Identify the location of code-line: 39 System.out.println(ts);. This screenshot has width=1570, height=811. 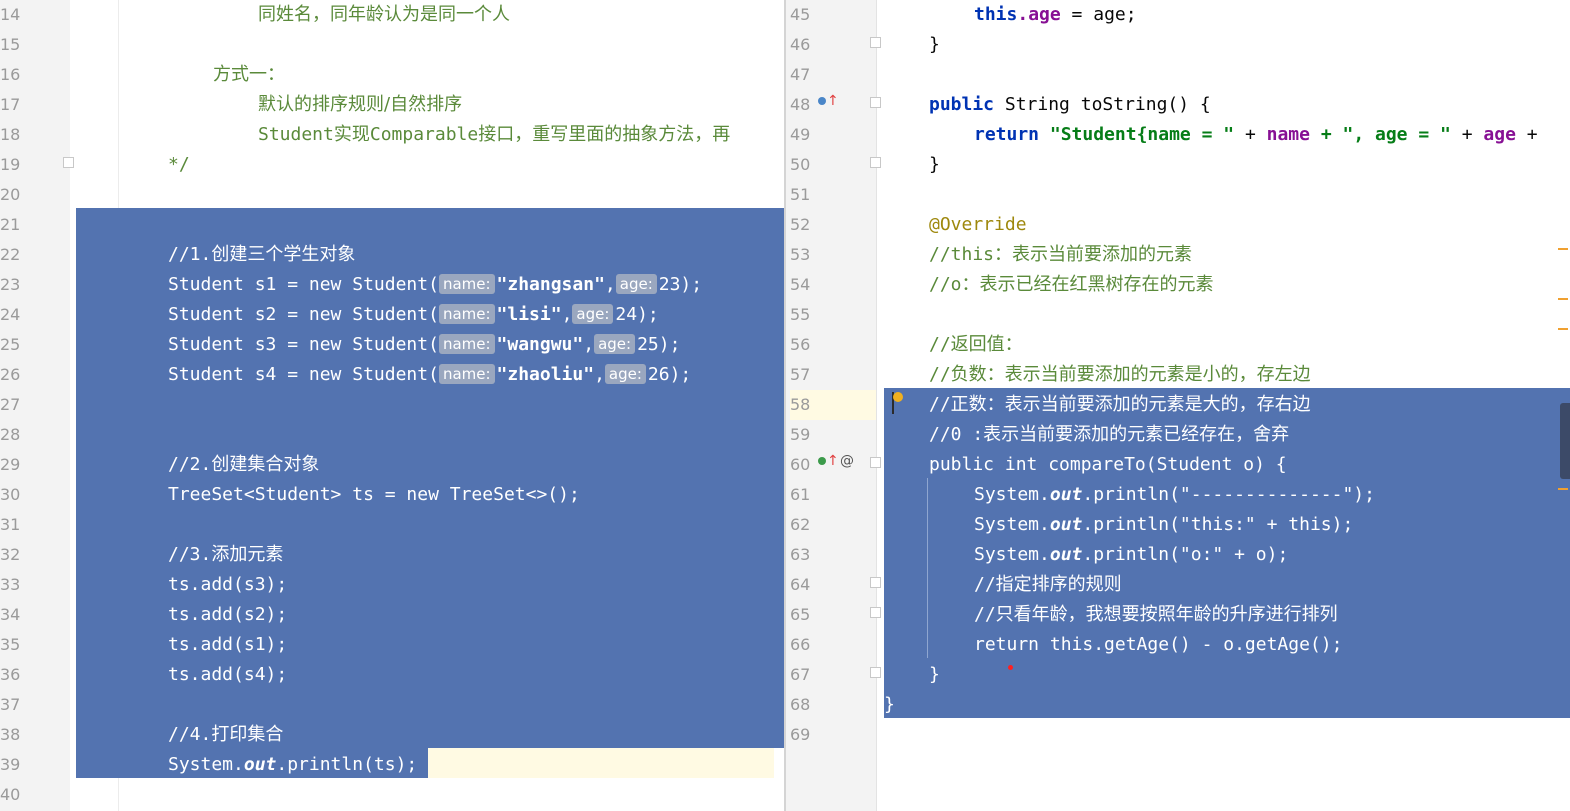
(392, 765).